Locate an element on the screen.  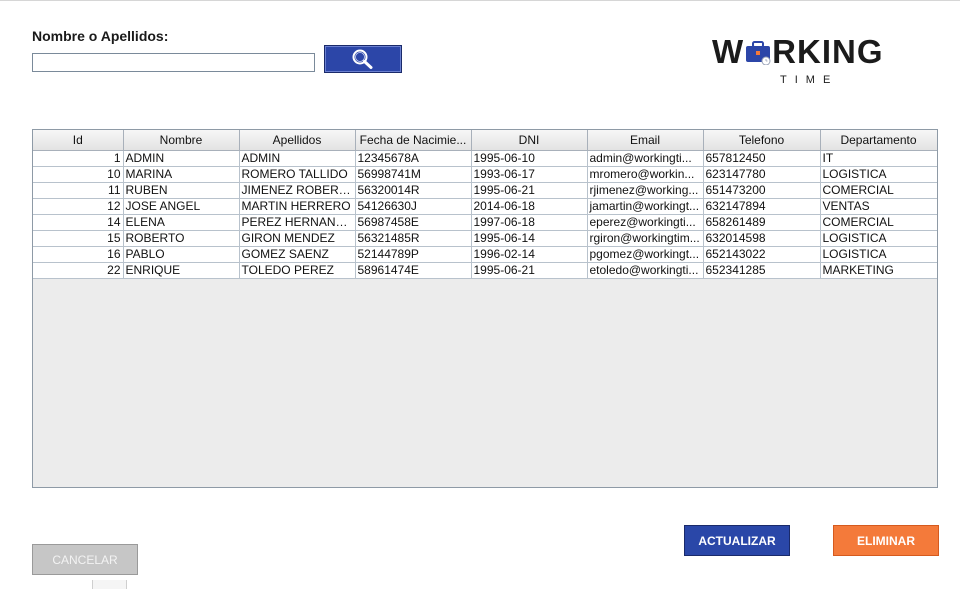
search-icon is located at coordinates (362, 59).